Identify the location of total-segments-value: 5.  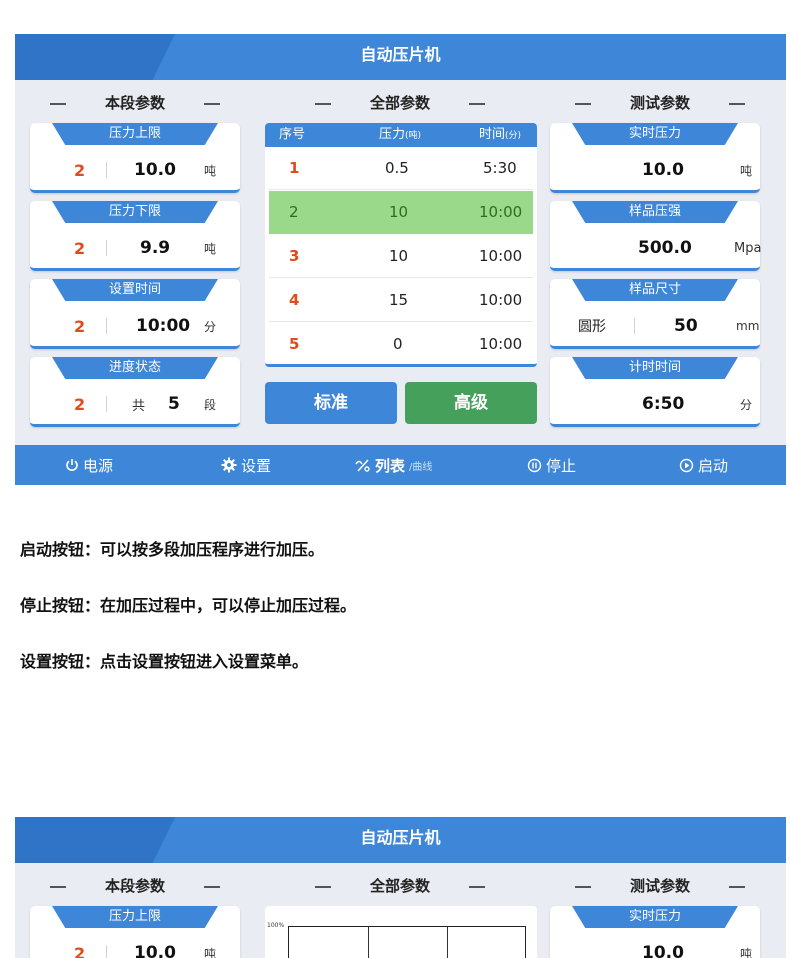
(174, 404).